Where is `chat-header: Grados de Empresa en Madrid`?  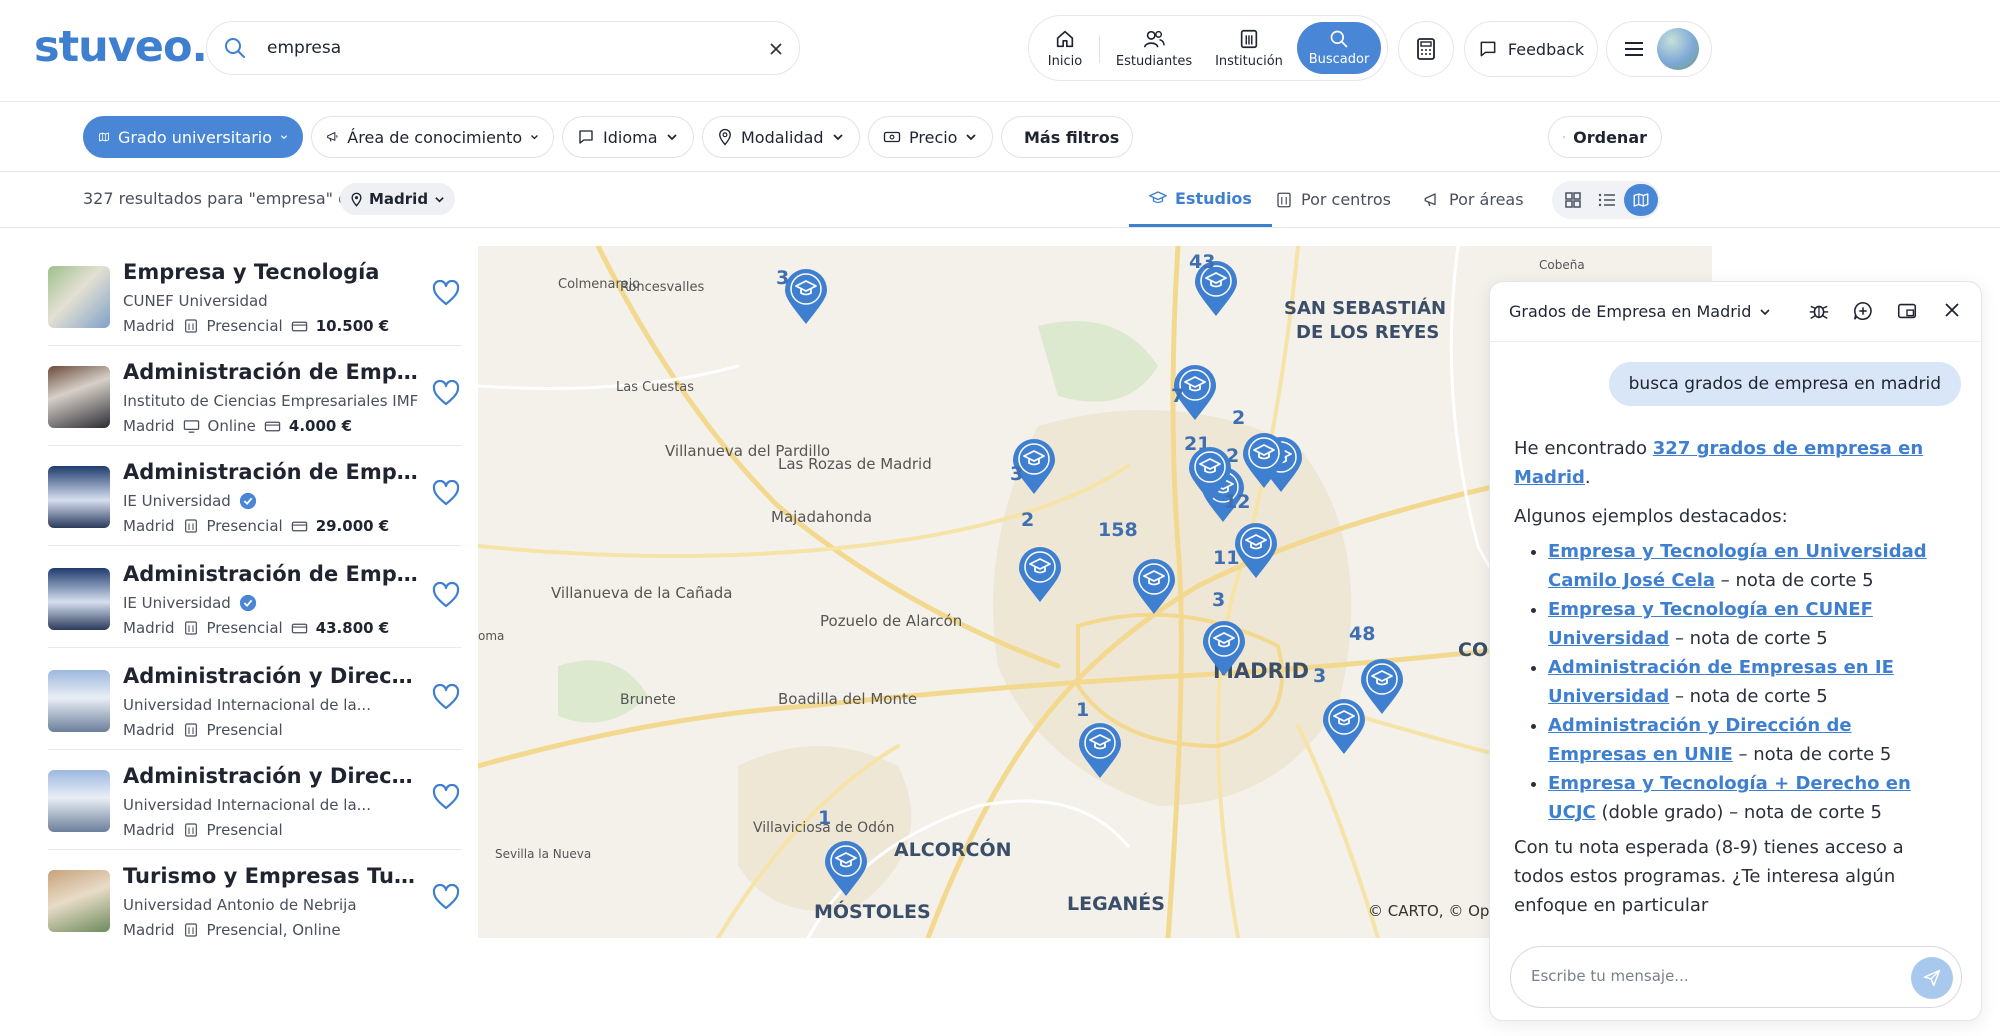
chat-header: Grados de Empresa en Madrid is located at coordinates (1735, 312).